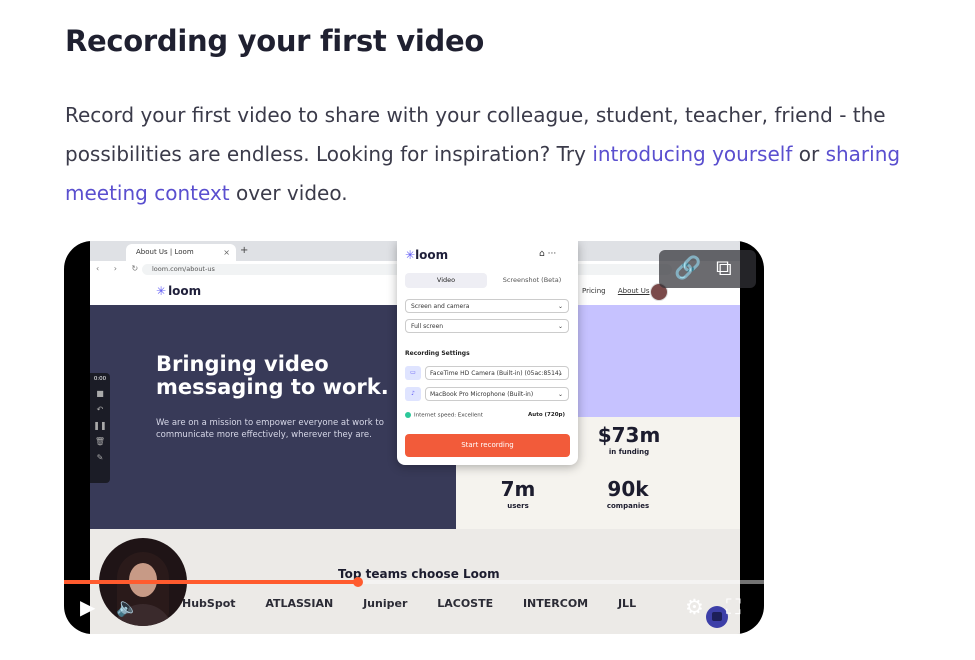  I want to click on article-title: Recording your first video, so click(274, 41).